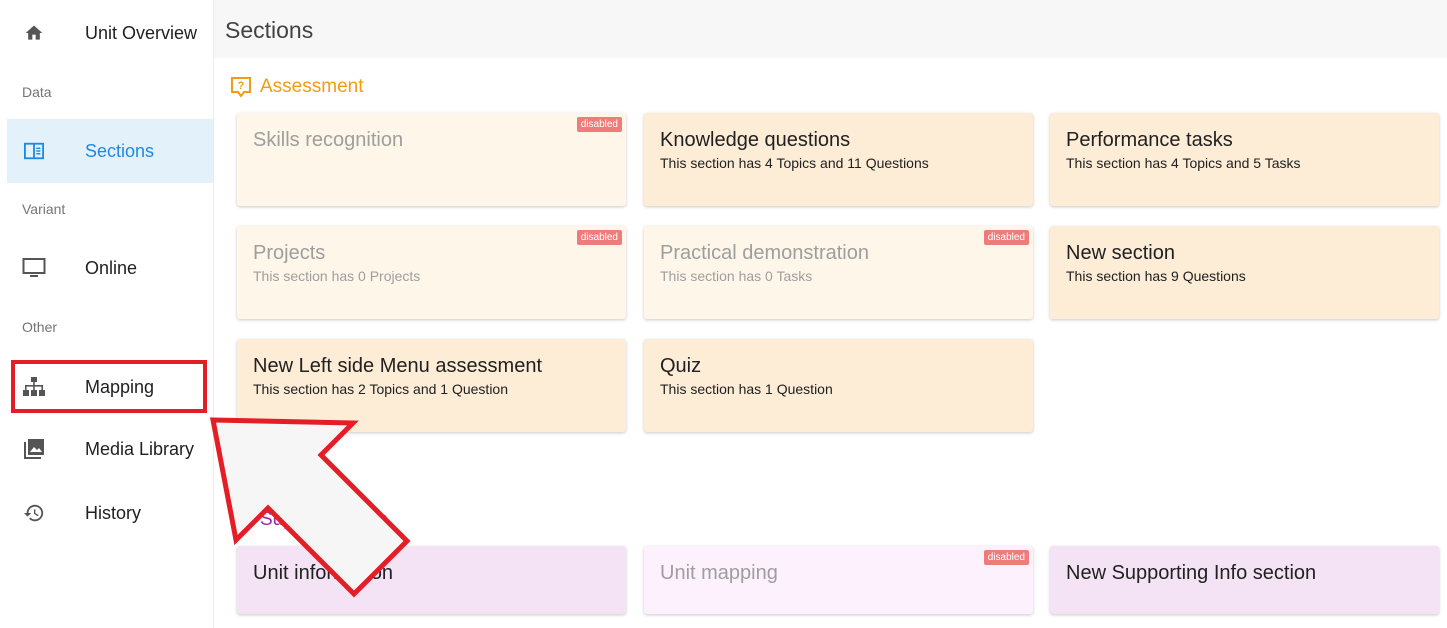 This screenshot has width=1447, height=628. What do you see at coordinates (120, 150) in the screenshot?
I see `sidebar-item-label: Sections` at bounding box center [120, 150].